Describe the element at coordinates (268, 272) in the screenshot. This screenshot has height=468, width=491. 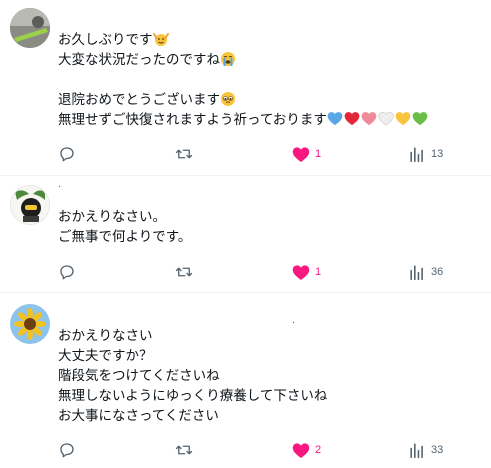
I see `action-bar: 1 36` at that location.